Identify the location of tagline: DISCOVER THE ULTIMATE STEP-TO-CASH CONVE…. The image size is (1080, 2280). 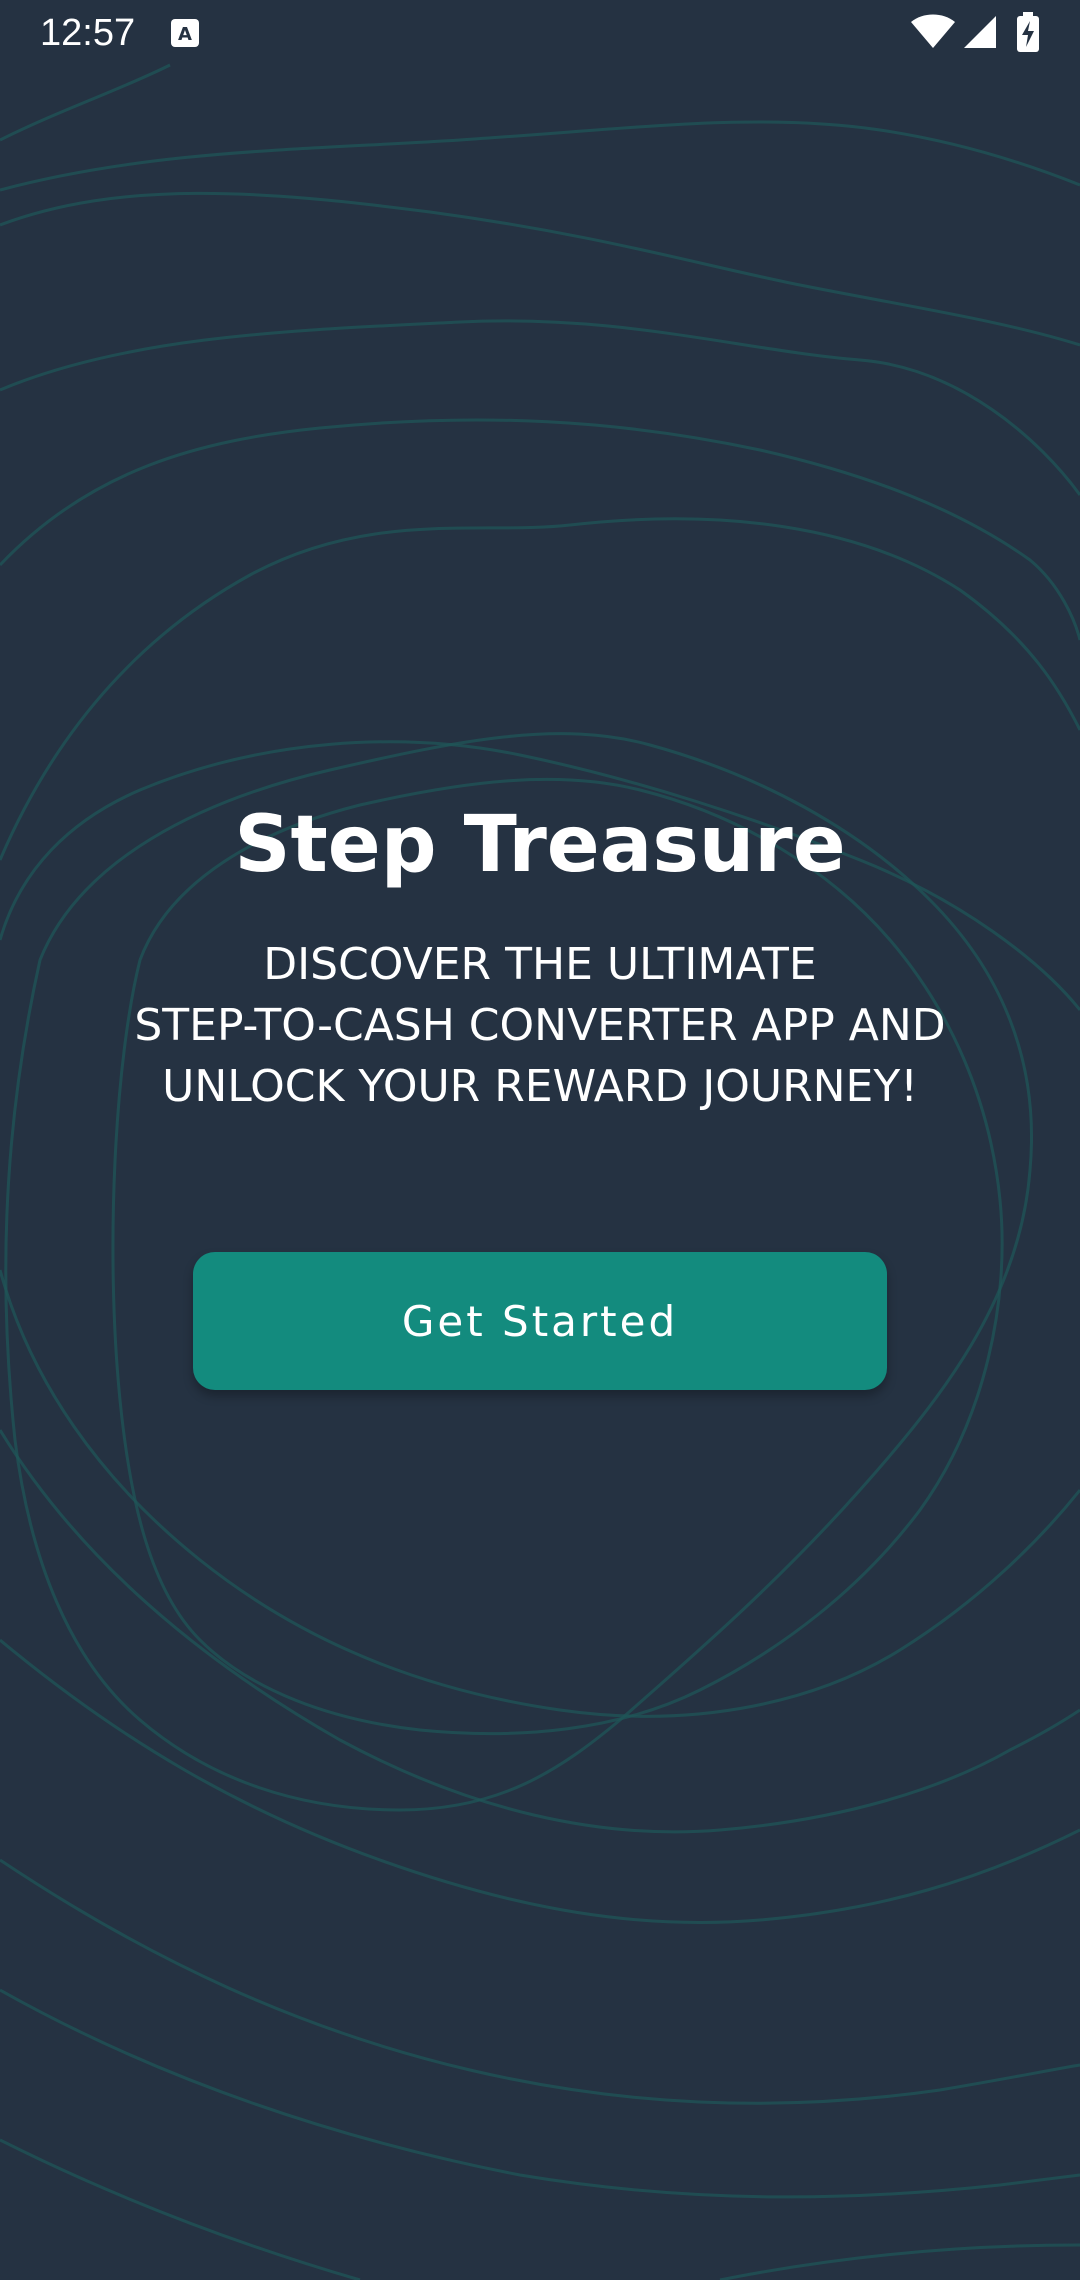
(540, 1025).